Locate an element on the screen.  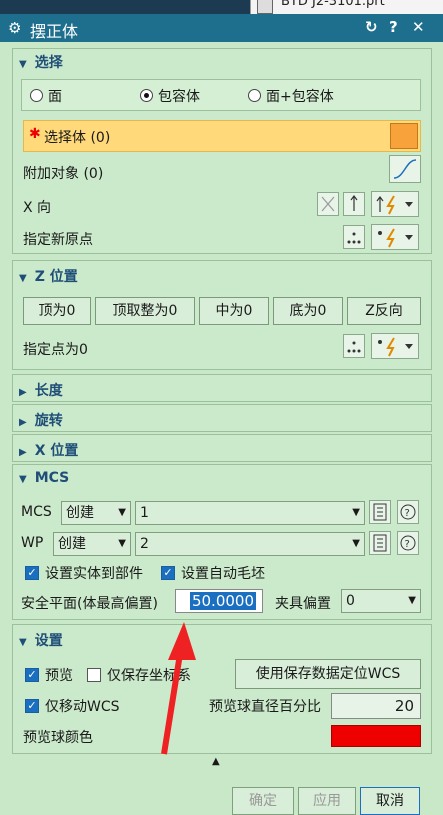
x-position-section: ▶ X 位置 is located at coordinates (222, 448).